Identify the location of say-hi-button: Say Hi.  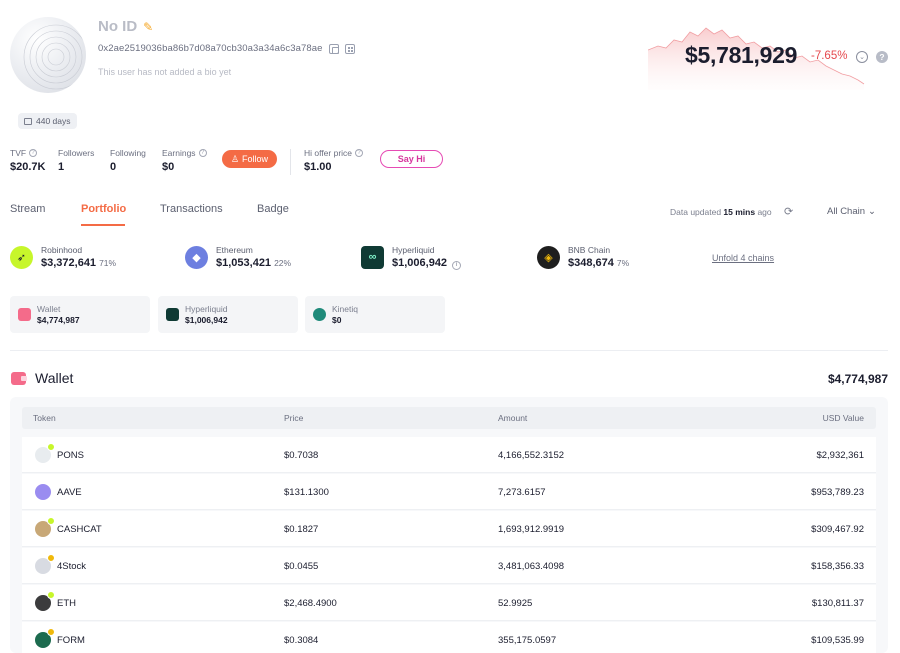
(411, 159).